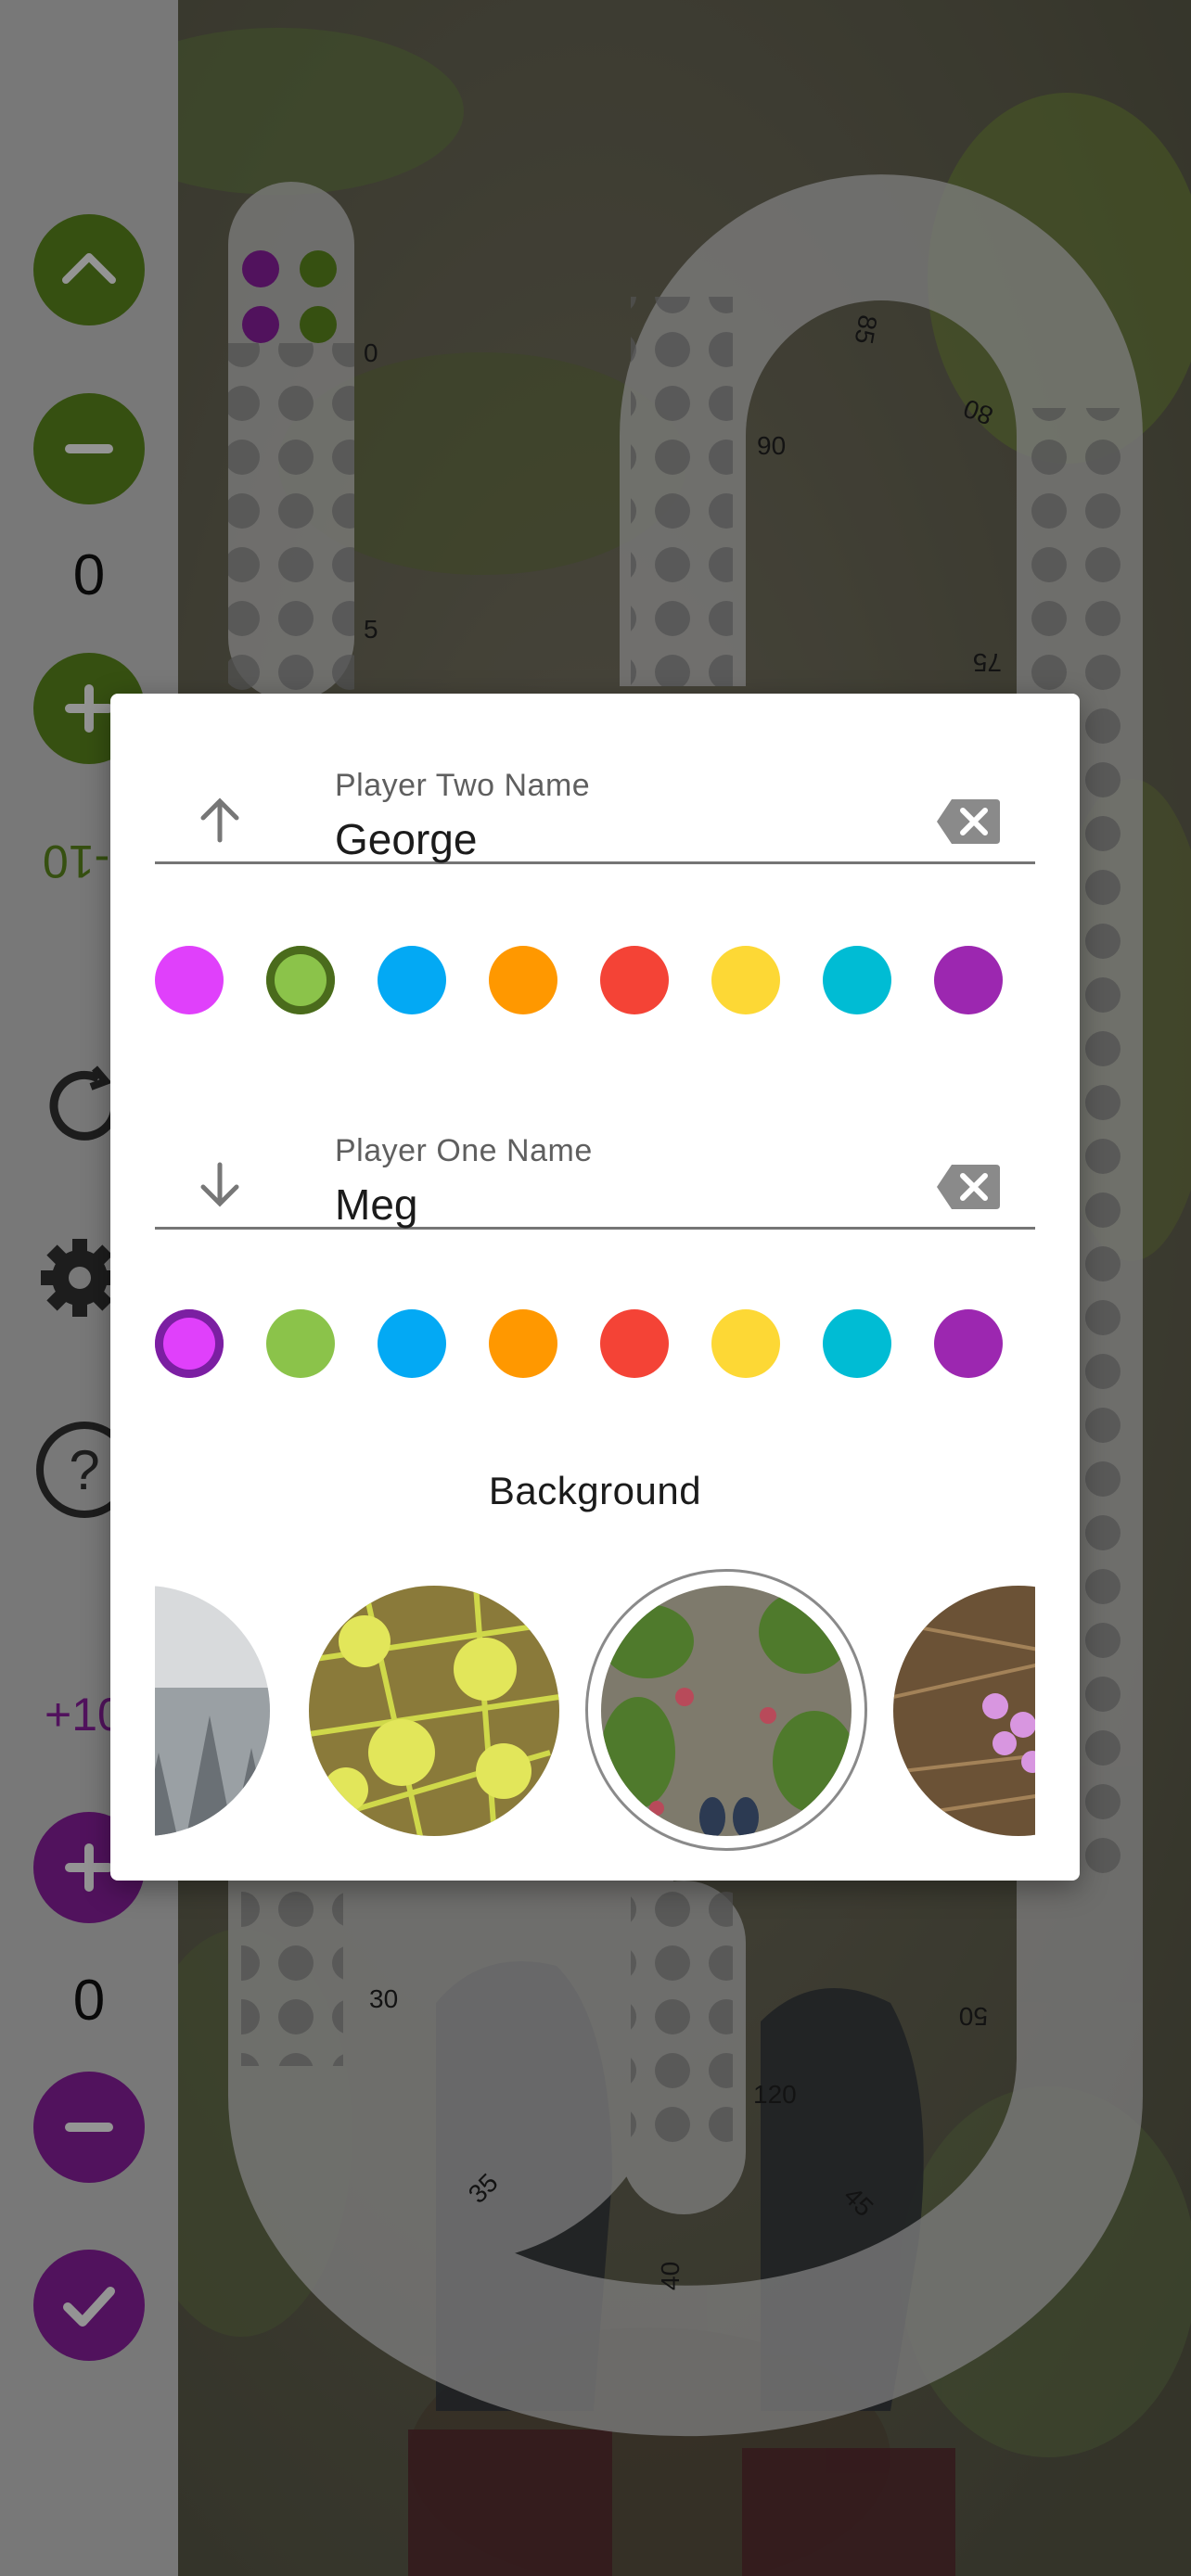 The image size is (1191, 2576). Describe the element at coordinates (964, 1711) in the screenshot. I see `background-thumb-pink-flowers` at that location.